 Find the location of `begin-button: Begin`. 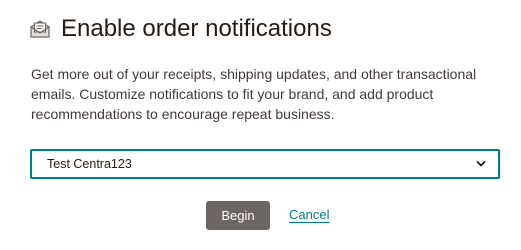

begin-button: Begin is located at coordinates (238, 215).